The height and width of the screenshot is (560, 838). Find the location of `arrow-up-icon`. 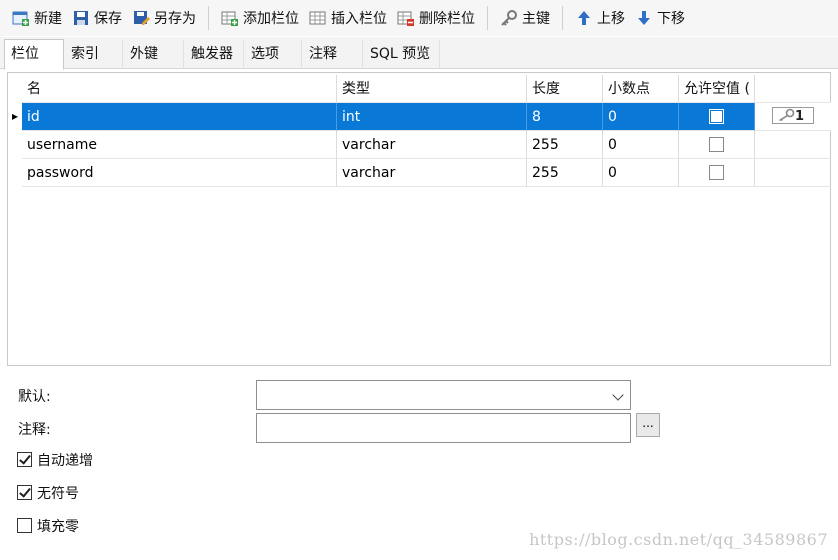

arrow-up-icon is located at coordinates (584, 18).